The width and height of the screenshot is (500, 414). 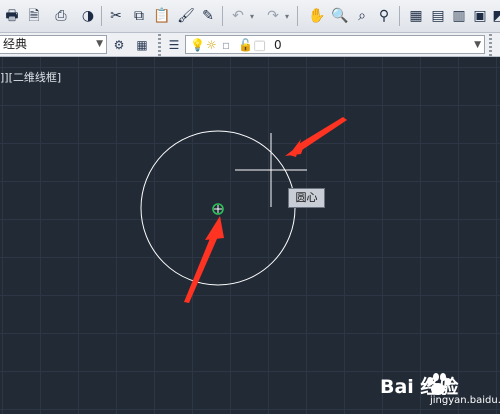 I want to click on sheet-set-icon: ▣, so click(x=480, y=16).